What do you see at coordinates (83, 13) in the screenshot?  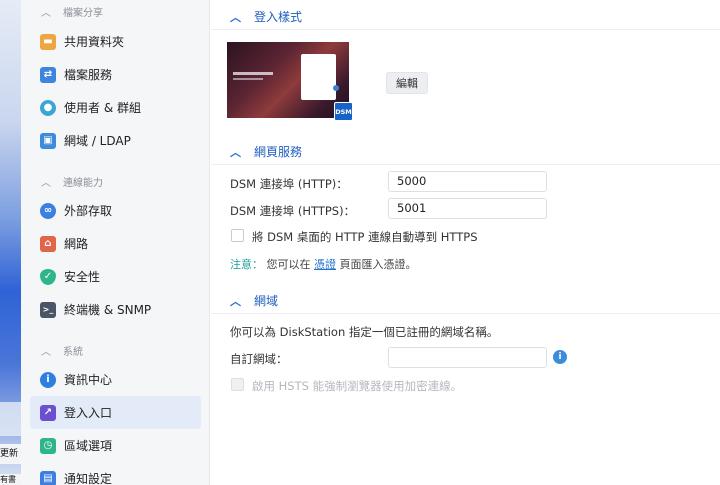 I see `section-title: 檔案分享` at bounding box center [83, 13].